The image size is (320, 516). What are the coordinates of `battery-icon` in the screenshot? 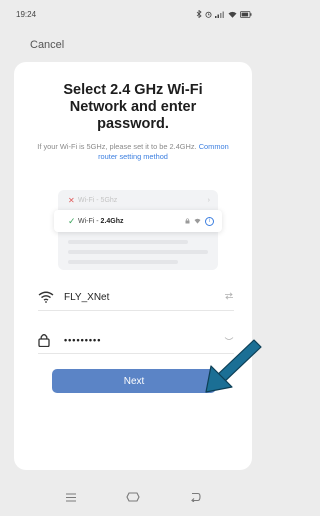 It's located at (246, 14).